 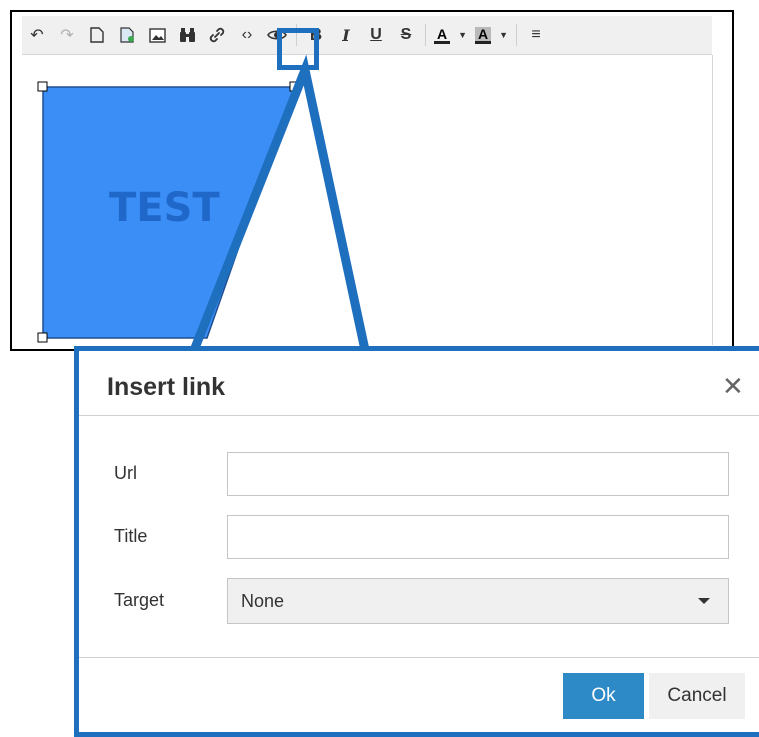 I want to click on cancel-button: Cancel, so click(x=697, y=696).